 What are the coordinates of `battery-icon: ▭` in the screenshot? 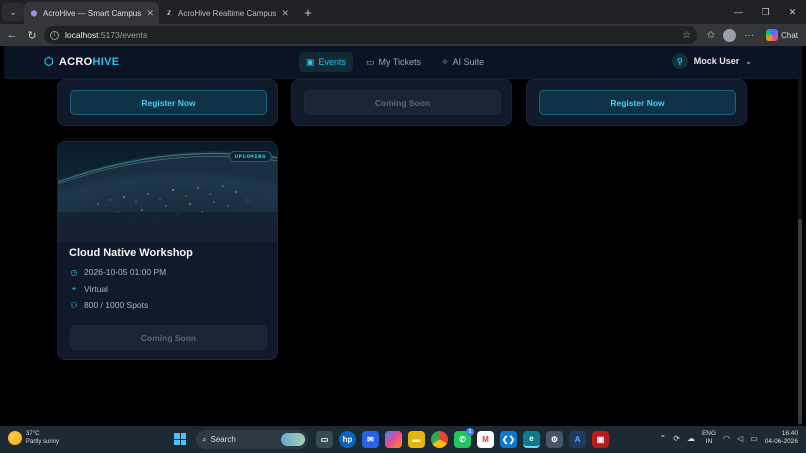 It's located at (754, 438).